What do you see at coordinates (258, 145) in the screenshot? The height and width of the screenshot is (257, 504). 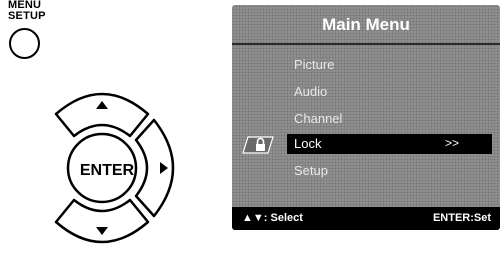 I see `lock-icon` at bounding box center [258, 145].